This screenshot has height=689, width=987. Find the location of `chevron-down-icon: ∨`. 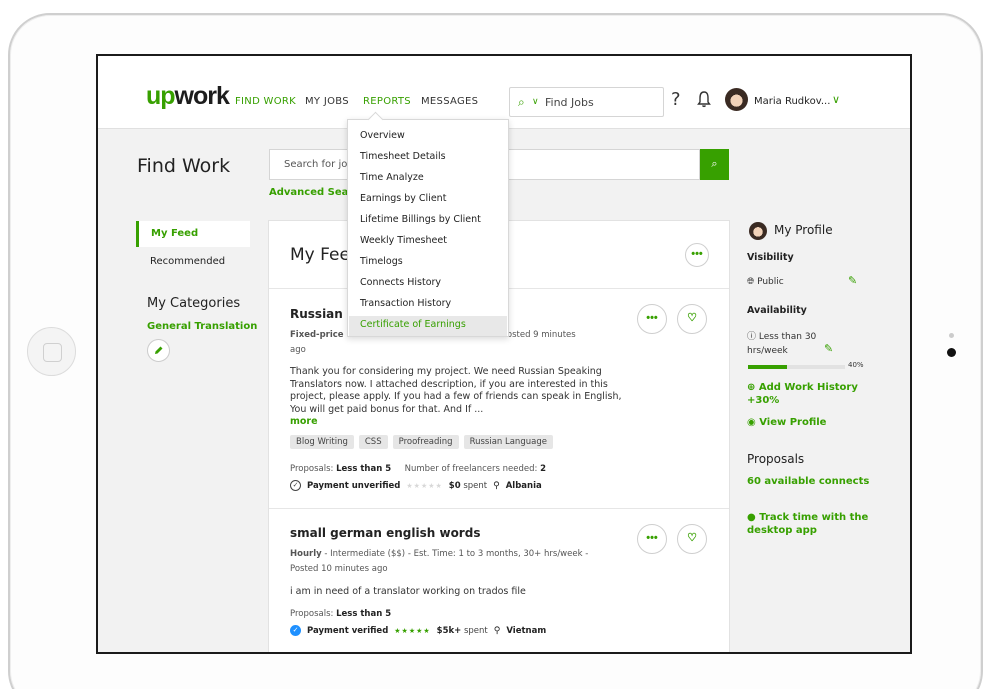

chevron-down-icon: ∨ is located at coordinates (535, 101).